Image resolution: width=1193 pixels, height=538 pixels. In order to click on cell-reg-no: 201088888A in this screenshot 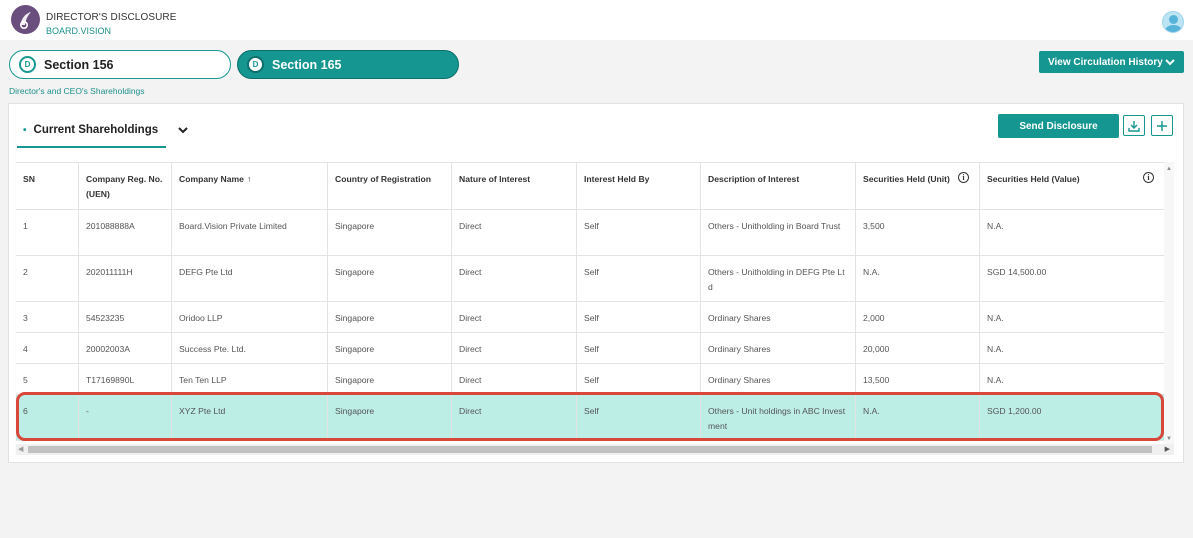, I will do `click(125, 232)`.